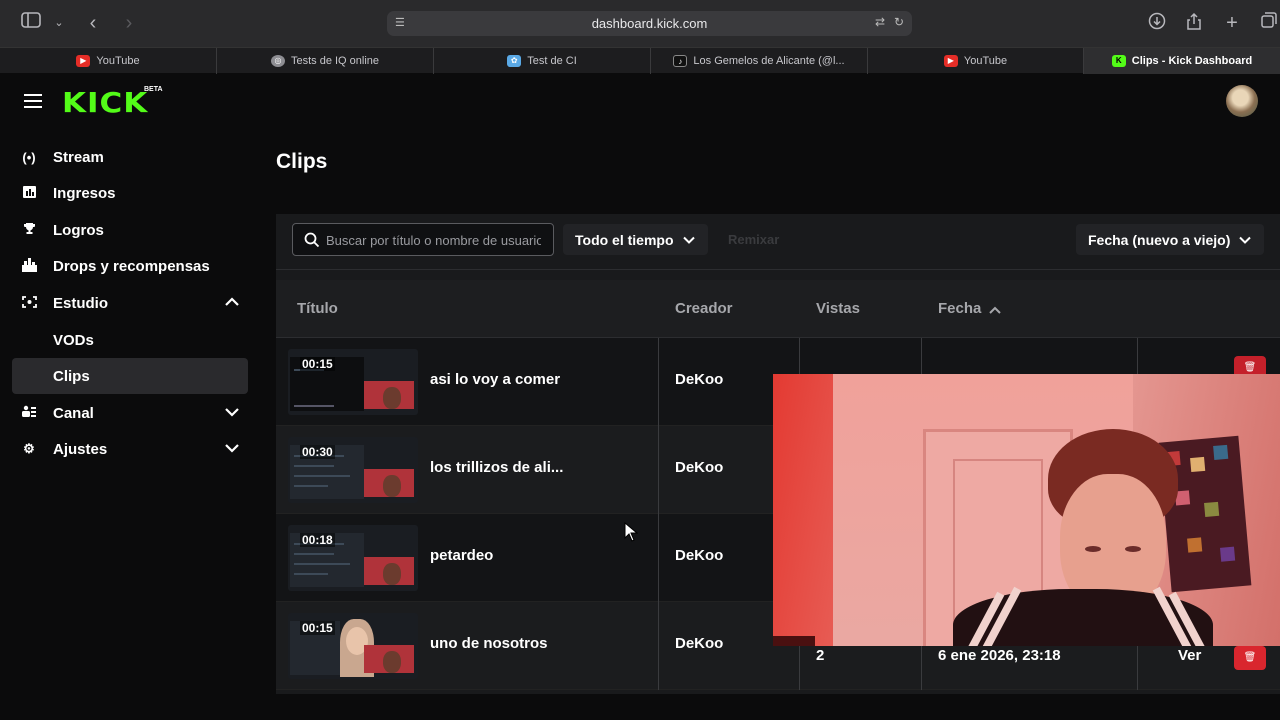 The height and width of the screenshot is (720, 1280). What do you see at coordinates (29, 157) in the screenshot?
I see `broadcast-icon: (•)` at bounding box center [29, 157].